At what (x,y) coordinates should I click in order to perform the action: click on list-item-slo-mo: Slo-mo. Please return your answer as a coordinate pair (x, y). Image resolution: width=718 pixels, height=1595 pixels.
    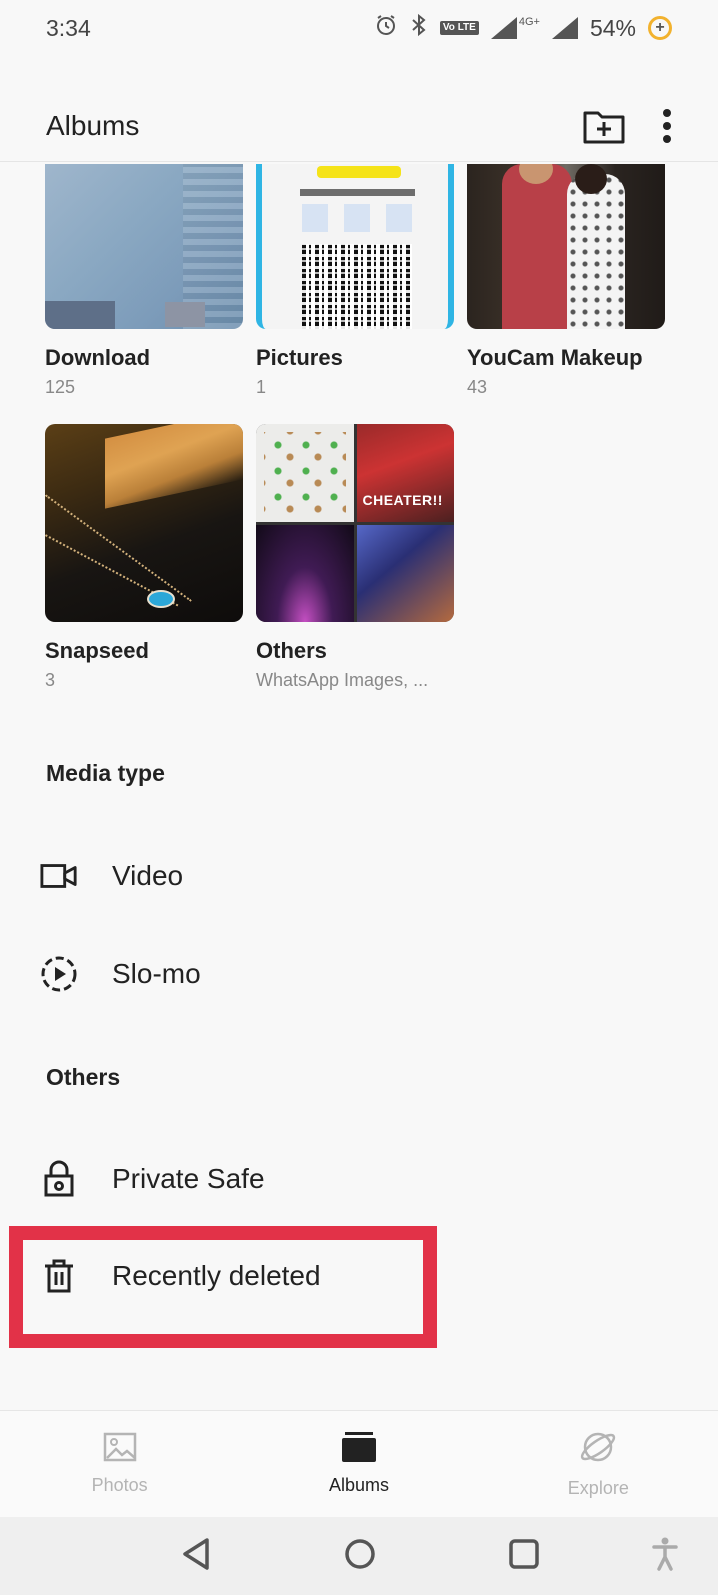
    Looking at the image, I should click on (120, 974).